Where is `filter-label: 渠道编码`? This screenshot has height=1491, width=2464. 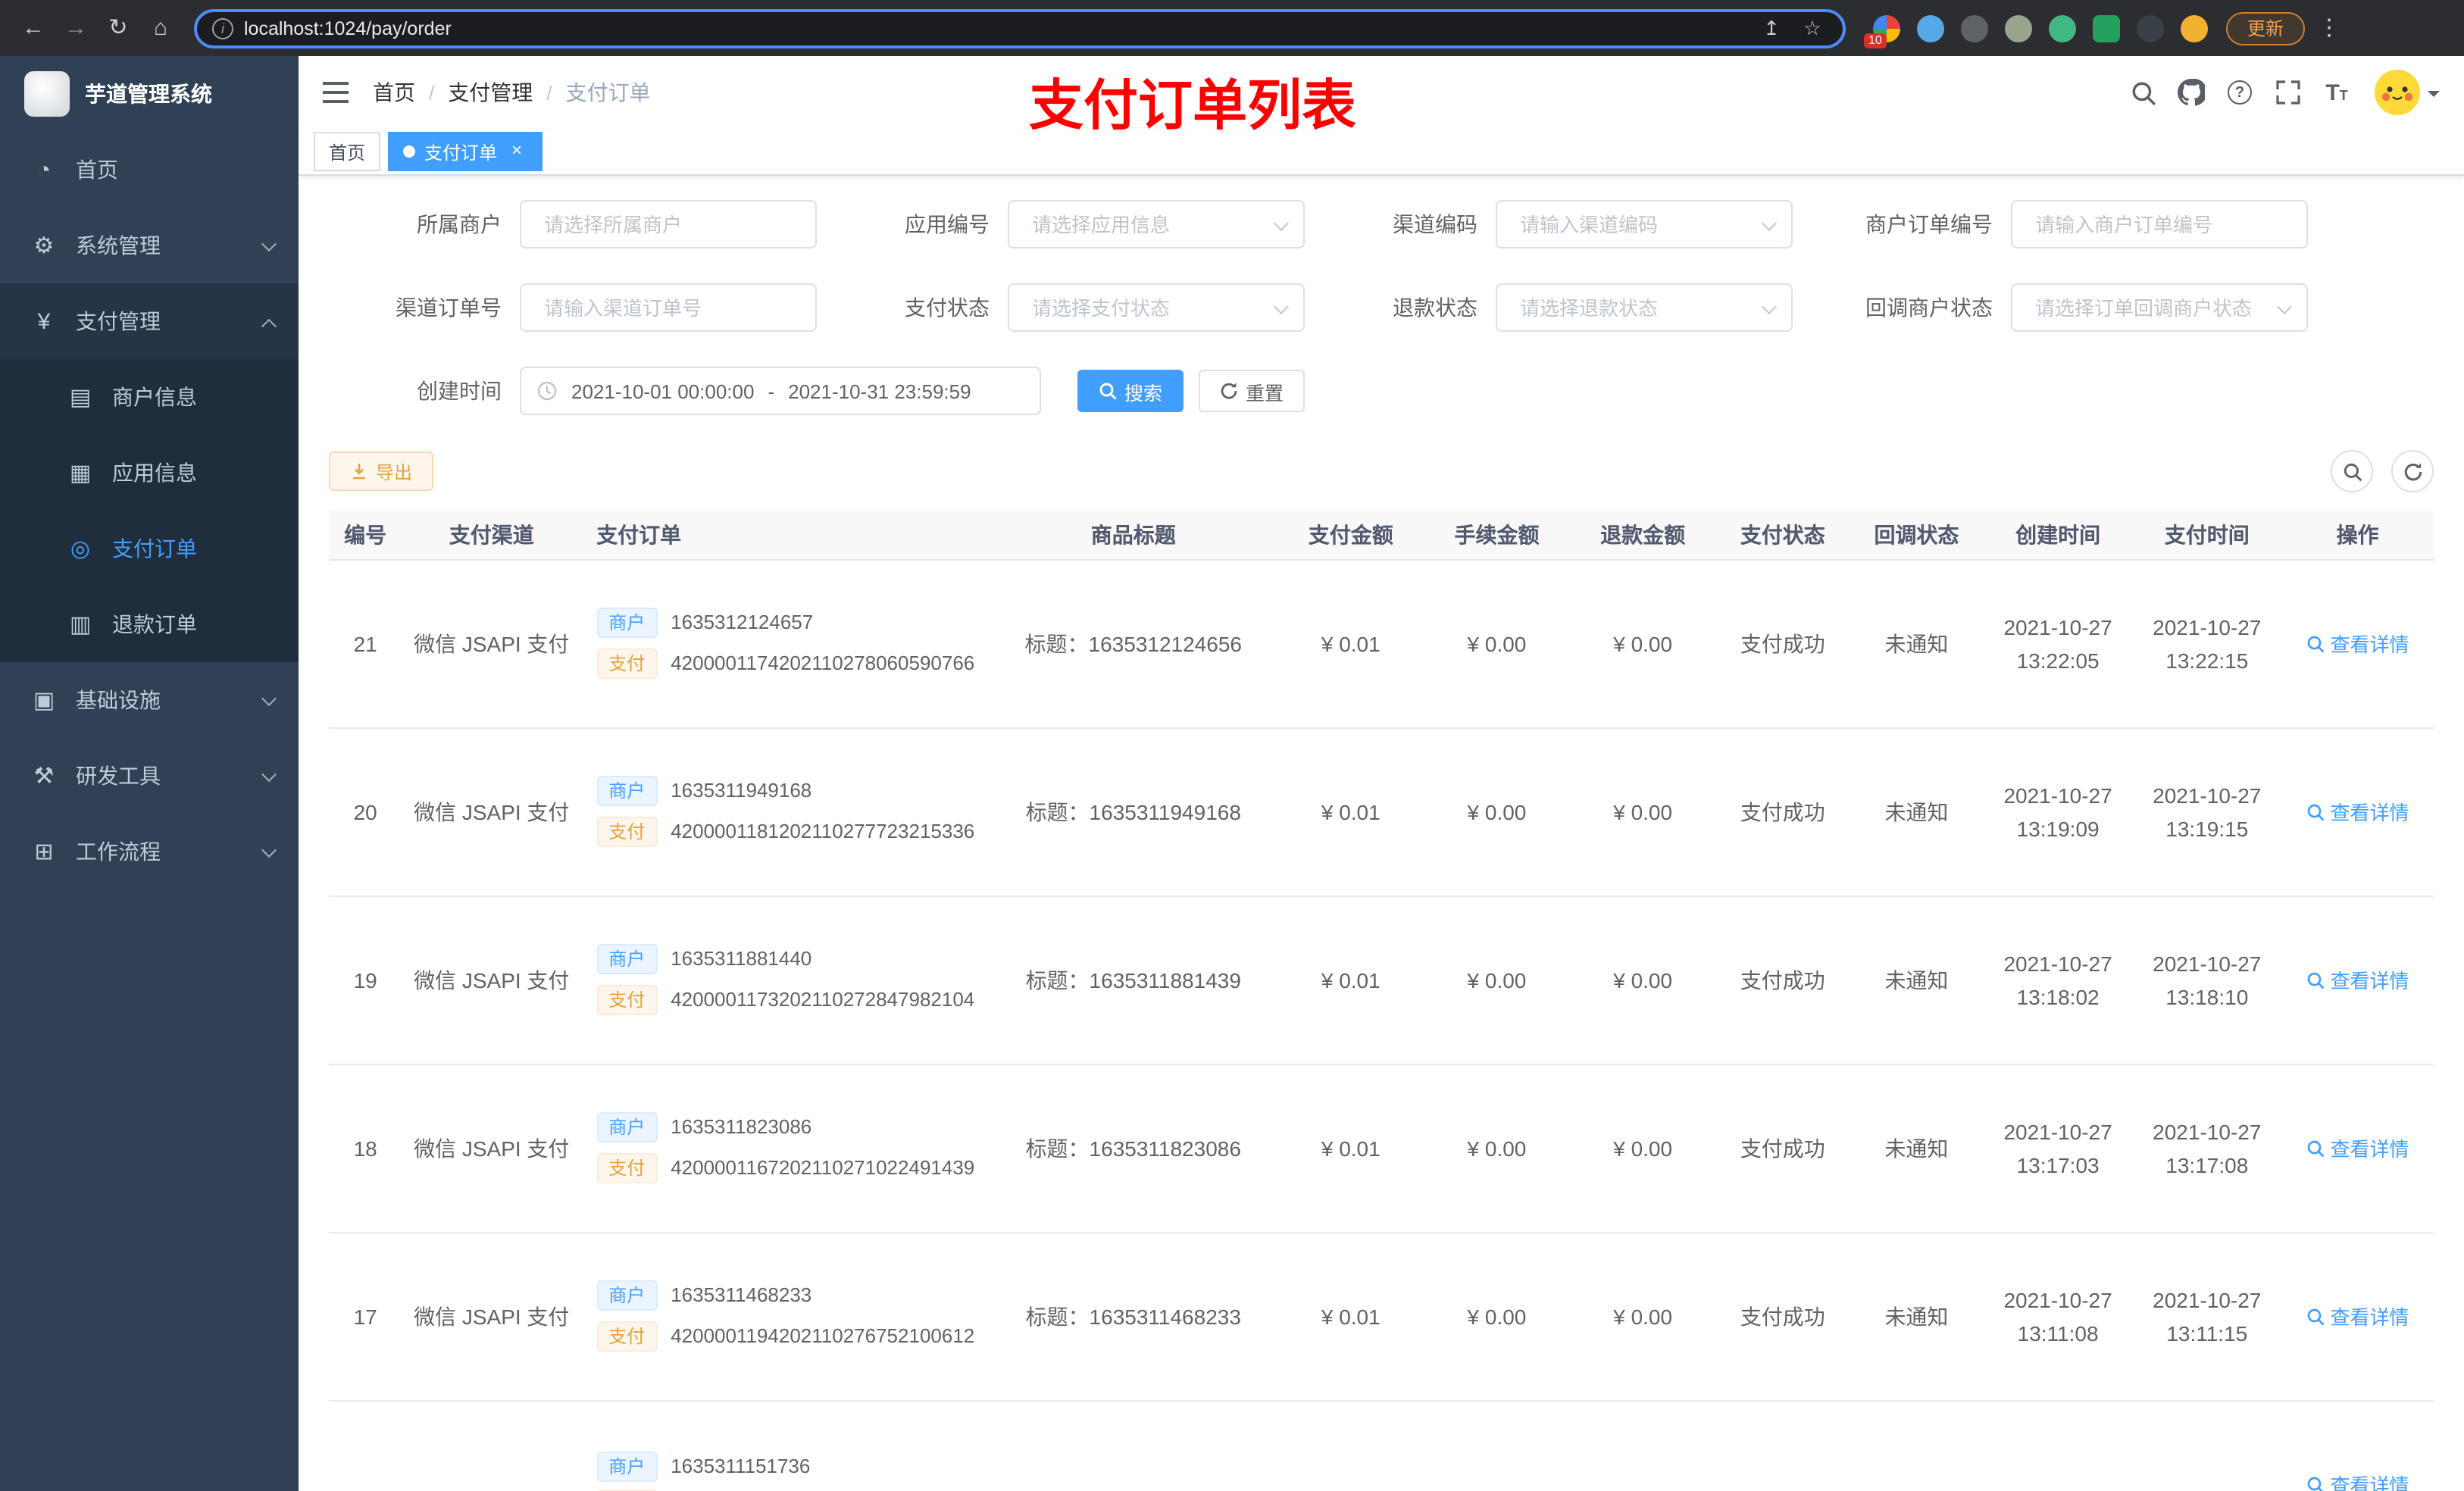 filter-label: 渠道编码 is located at coordinates (1435, 224).